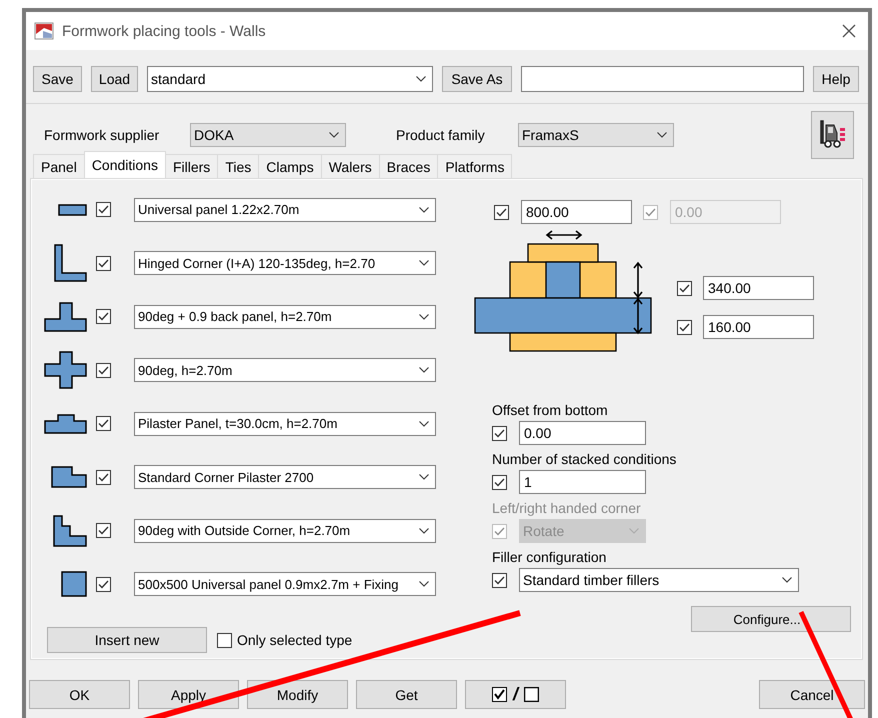 The image size is (878, 718). Describe the element at coordinates (125, 164) in the screenshot. I see `tab: Conditions` at that location.